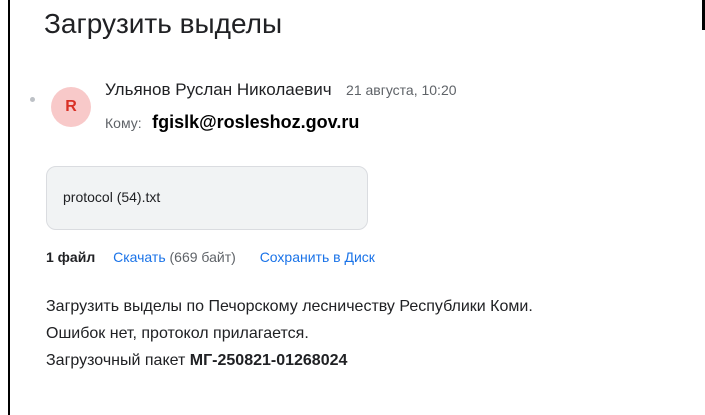 Image resolution: width=705 pixels, height=415 pixels. Describe the element at coordinates (207, 198) in the screenshot. I see `attachment-card: protocol (54).txt` at that location.